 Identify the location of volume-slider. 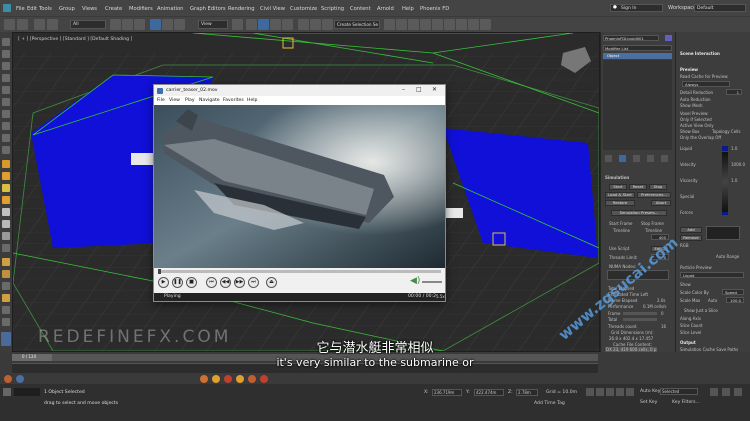
(432, 282).